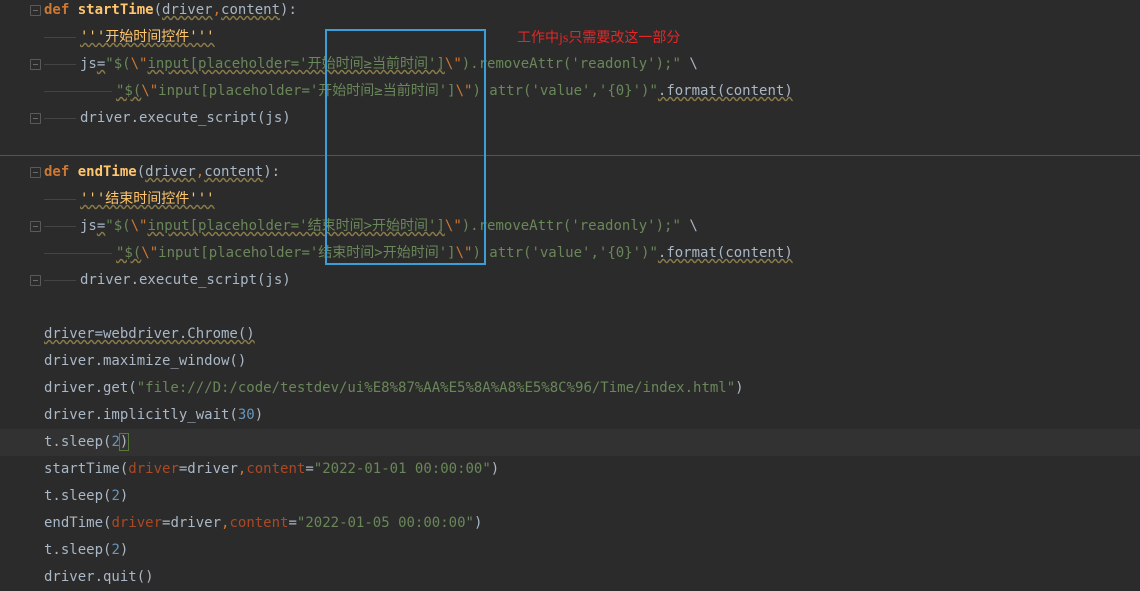  I want to click on code-line: driver.quit(), so click(570, 577).